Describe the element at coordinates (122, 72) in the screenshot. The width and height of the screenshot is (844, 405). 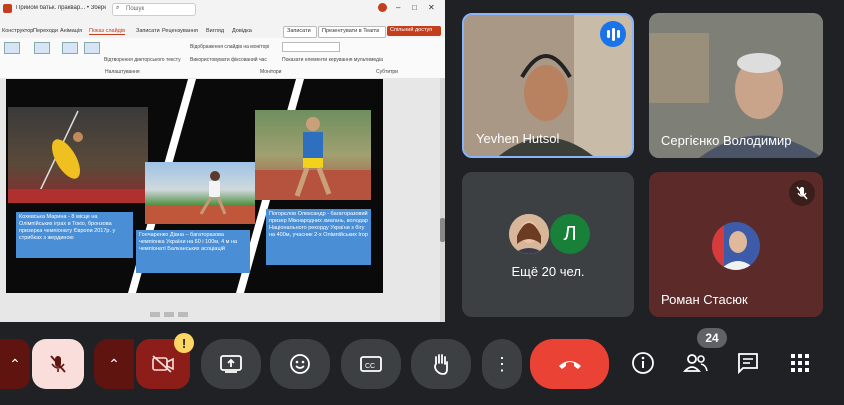
I see `group-label-setup: Налаштування` at that location.